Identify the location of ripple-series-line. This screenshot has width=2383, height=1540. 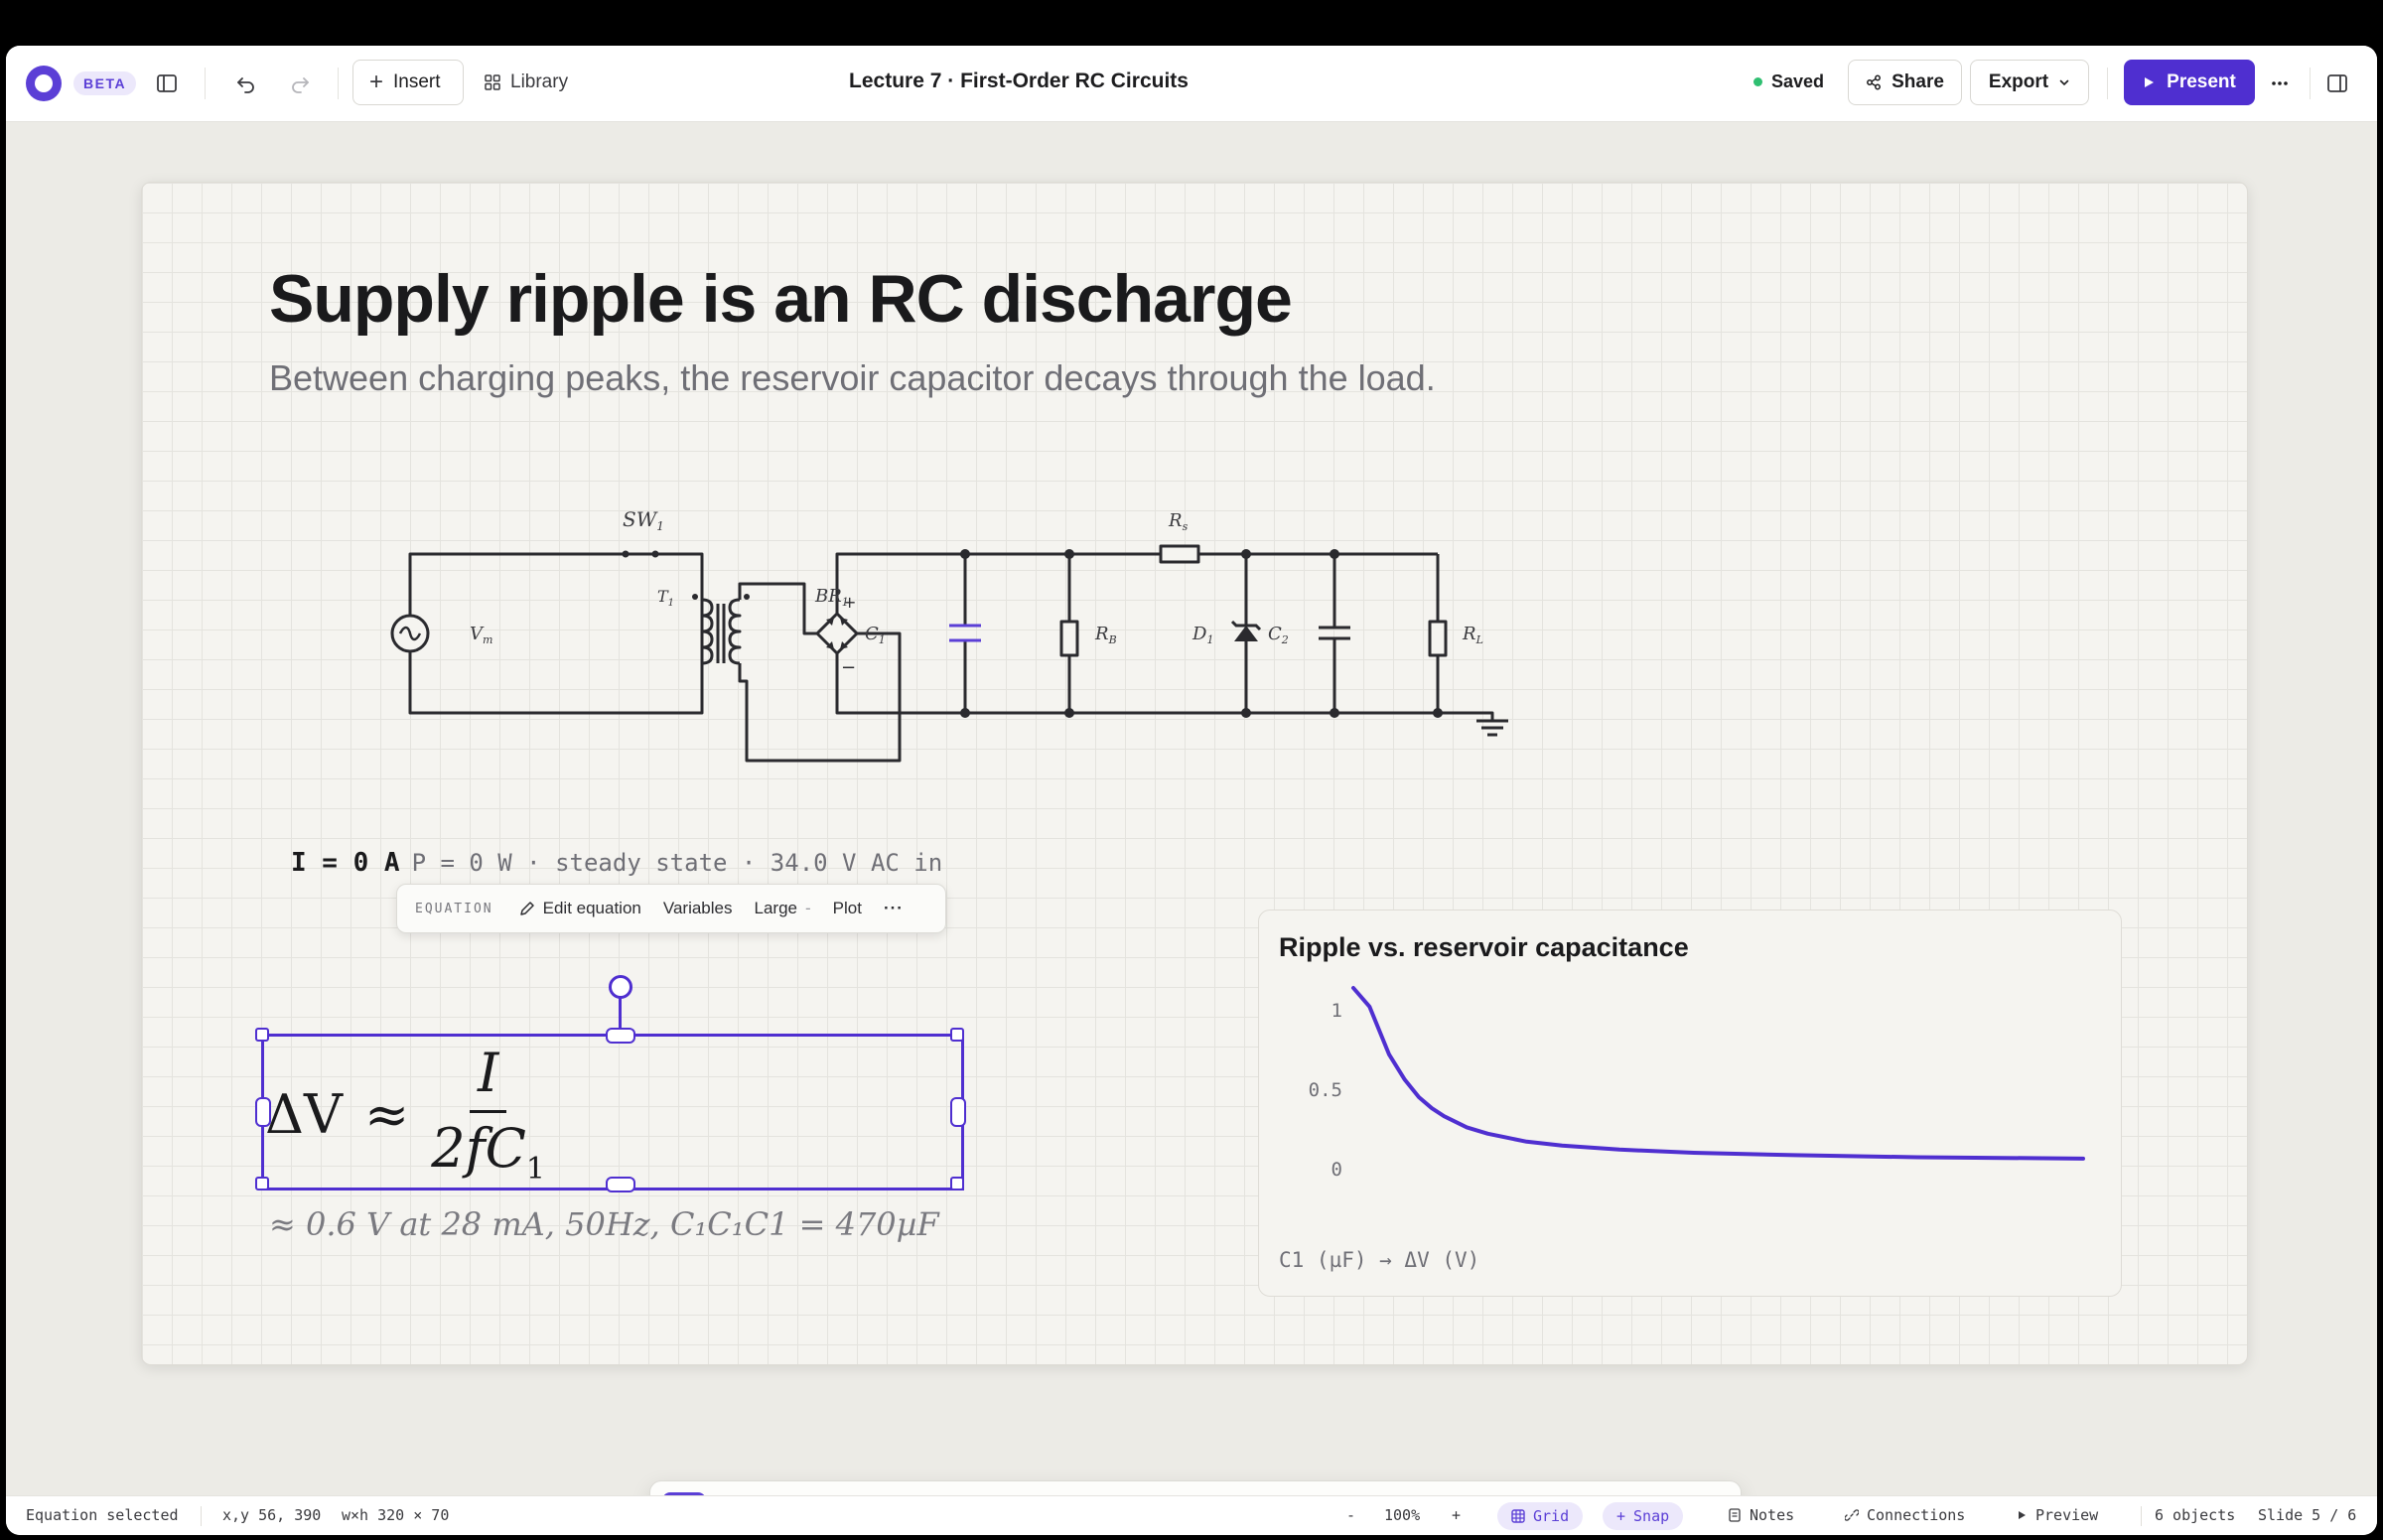
(1718, 1073).